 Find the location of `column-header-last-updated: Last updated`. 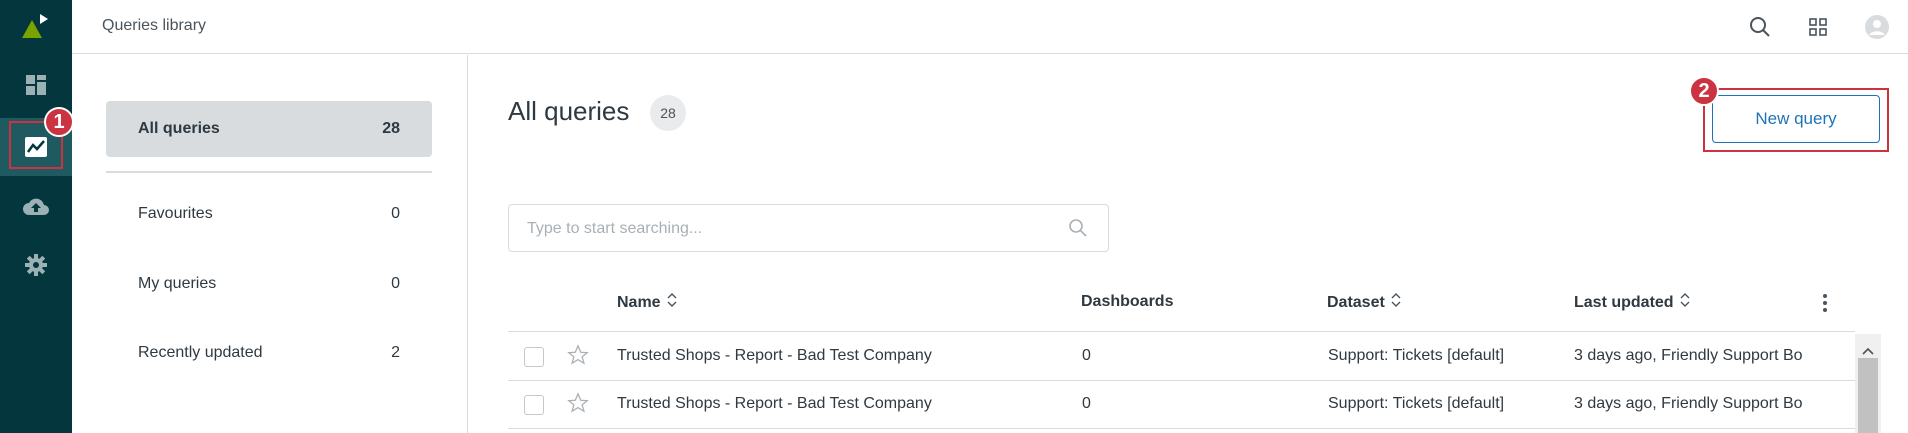

column-header-last-updated: Last updated is located at coordinates (1632, 302).